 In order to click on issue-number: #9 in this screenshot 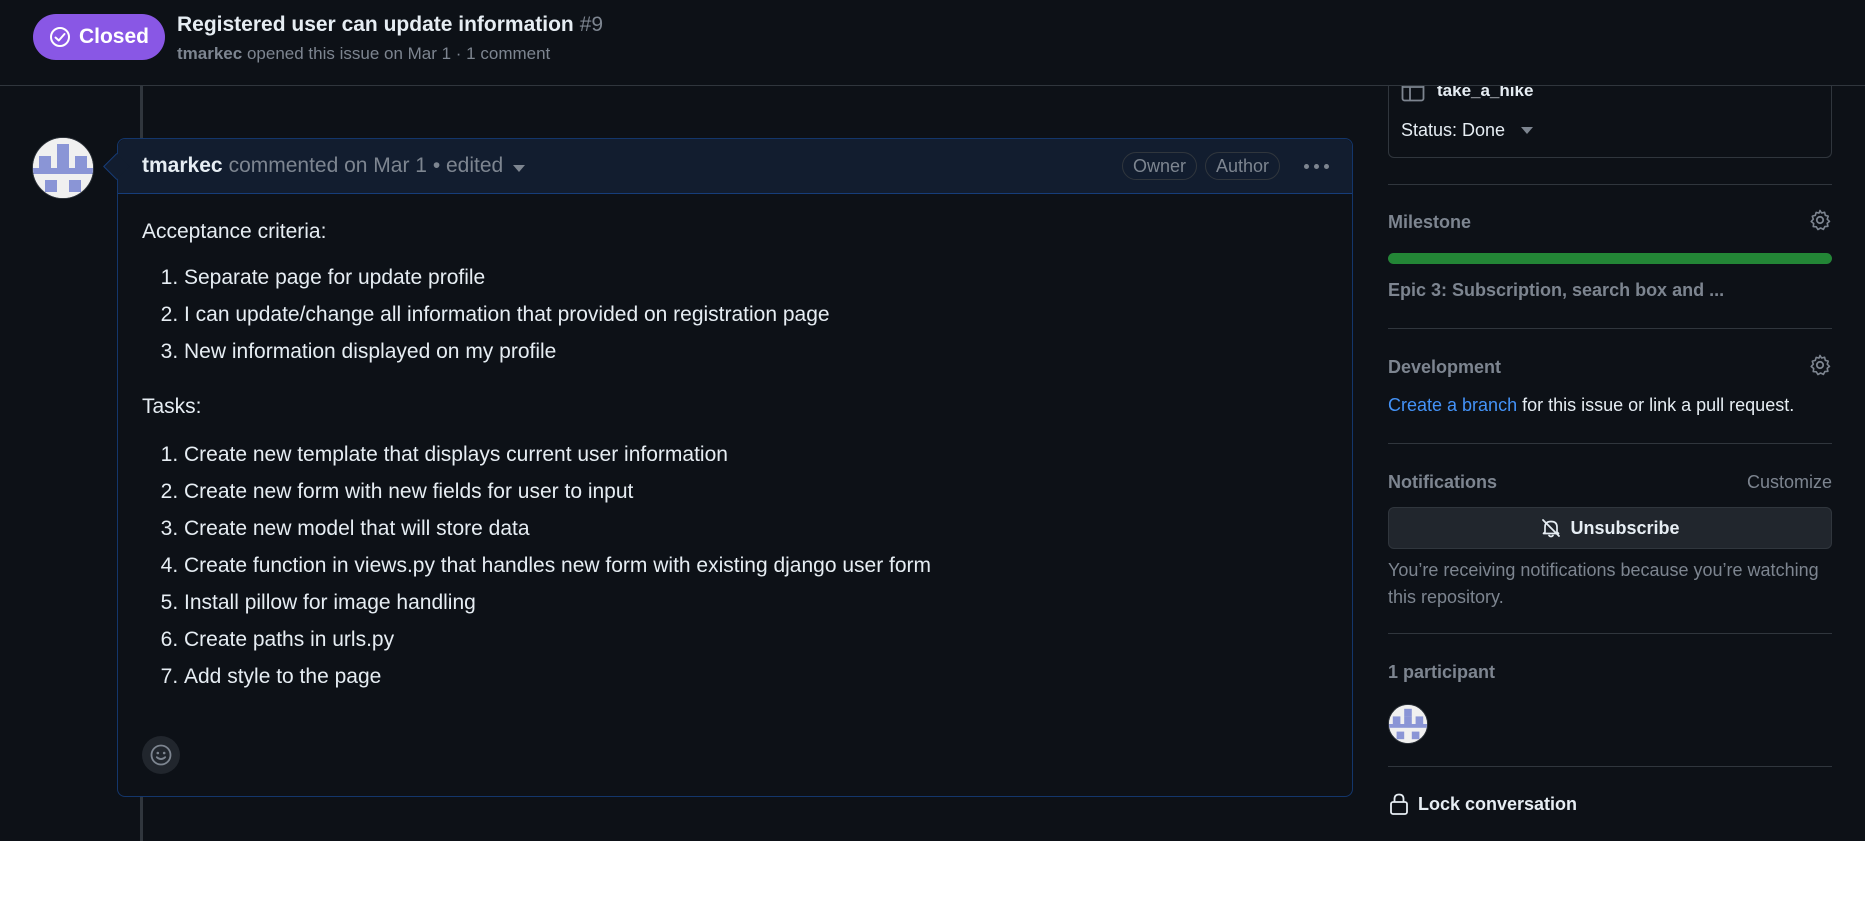, I will do `click(591, 24)`.